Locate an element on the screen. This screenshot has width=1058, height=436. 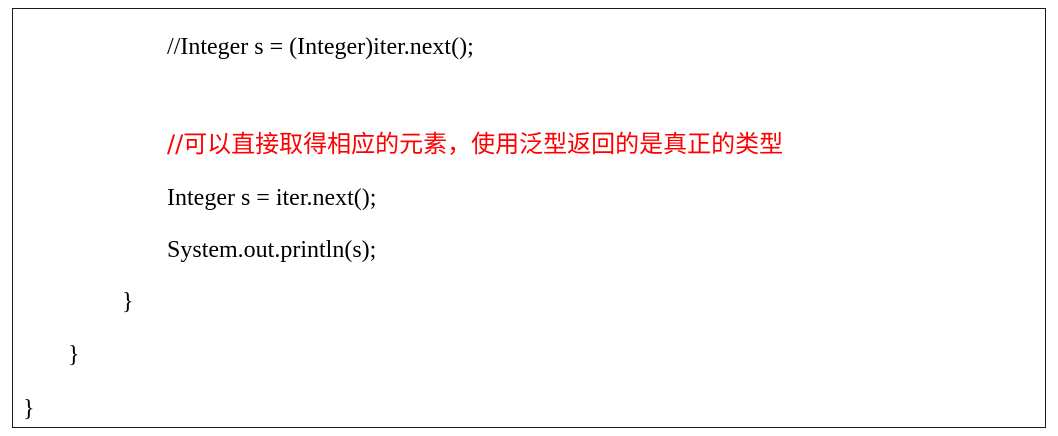
code-line-integer-assign: Integer s = iter.next(); is located at coordinates (272, 198).